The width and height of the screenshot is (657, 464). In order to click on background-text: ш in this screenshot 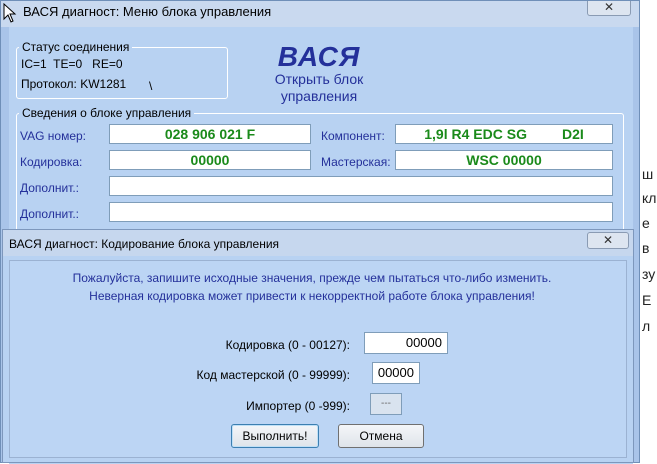, I will do `click(648, 174)`.